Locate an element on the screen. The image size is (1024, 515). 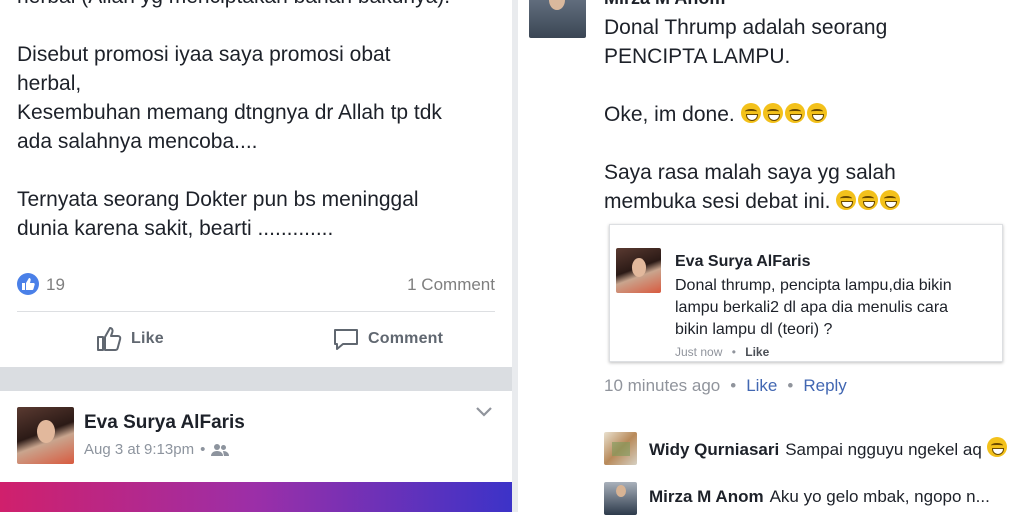
reply-body: Sampai ngguyu ngekel aq is located at coordinates (883, 449).